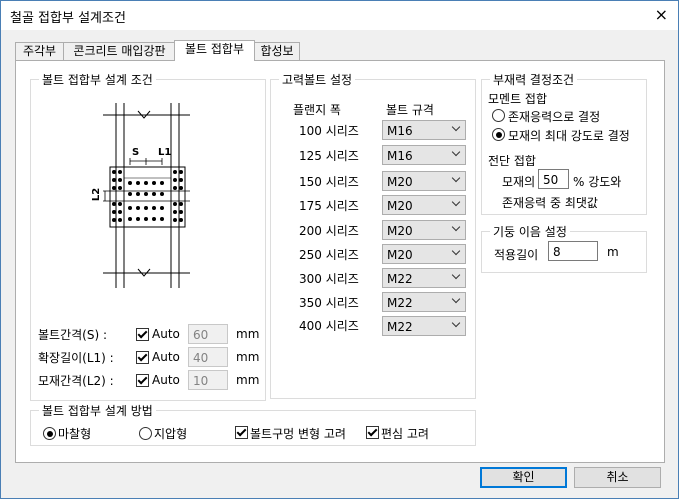 This screenshot has width=679, height=499. What do you see at coordinates (329, 231) in the screenshot?
I see `series-label-200: 200 시리즈` at bounding box center [329, 231].